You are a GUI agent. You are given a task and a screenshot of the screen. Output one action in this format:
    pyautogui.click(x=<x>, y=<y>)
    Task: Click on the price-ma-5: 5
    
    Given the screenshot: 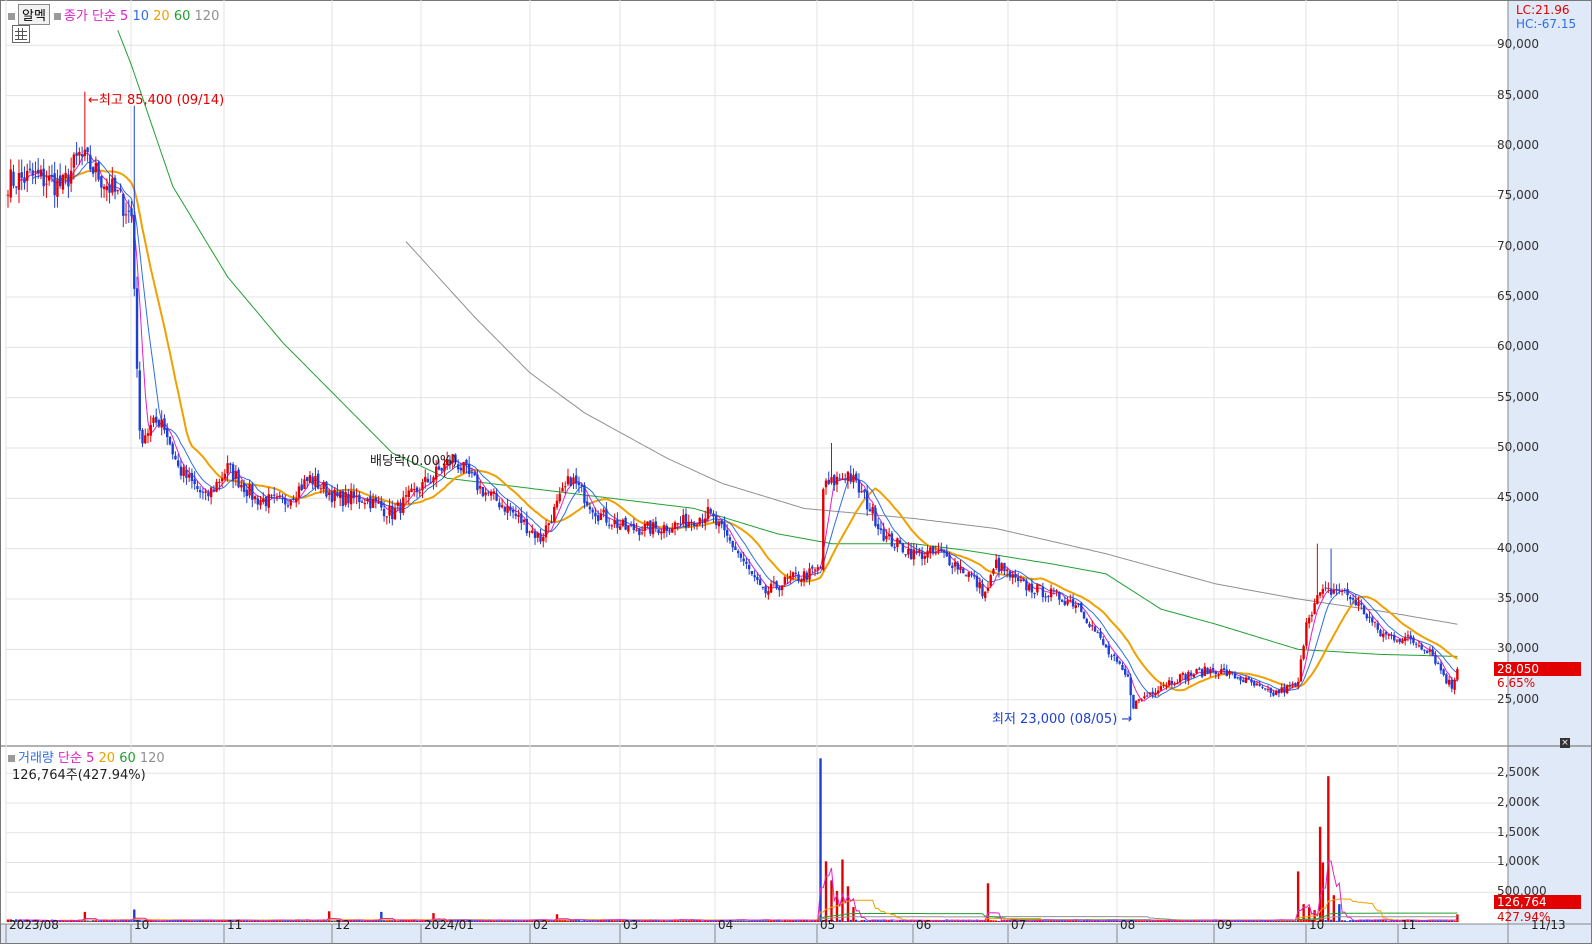 What is the action you would take?
    pyautogui.click(x=124, y=16)
    